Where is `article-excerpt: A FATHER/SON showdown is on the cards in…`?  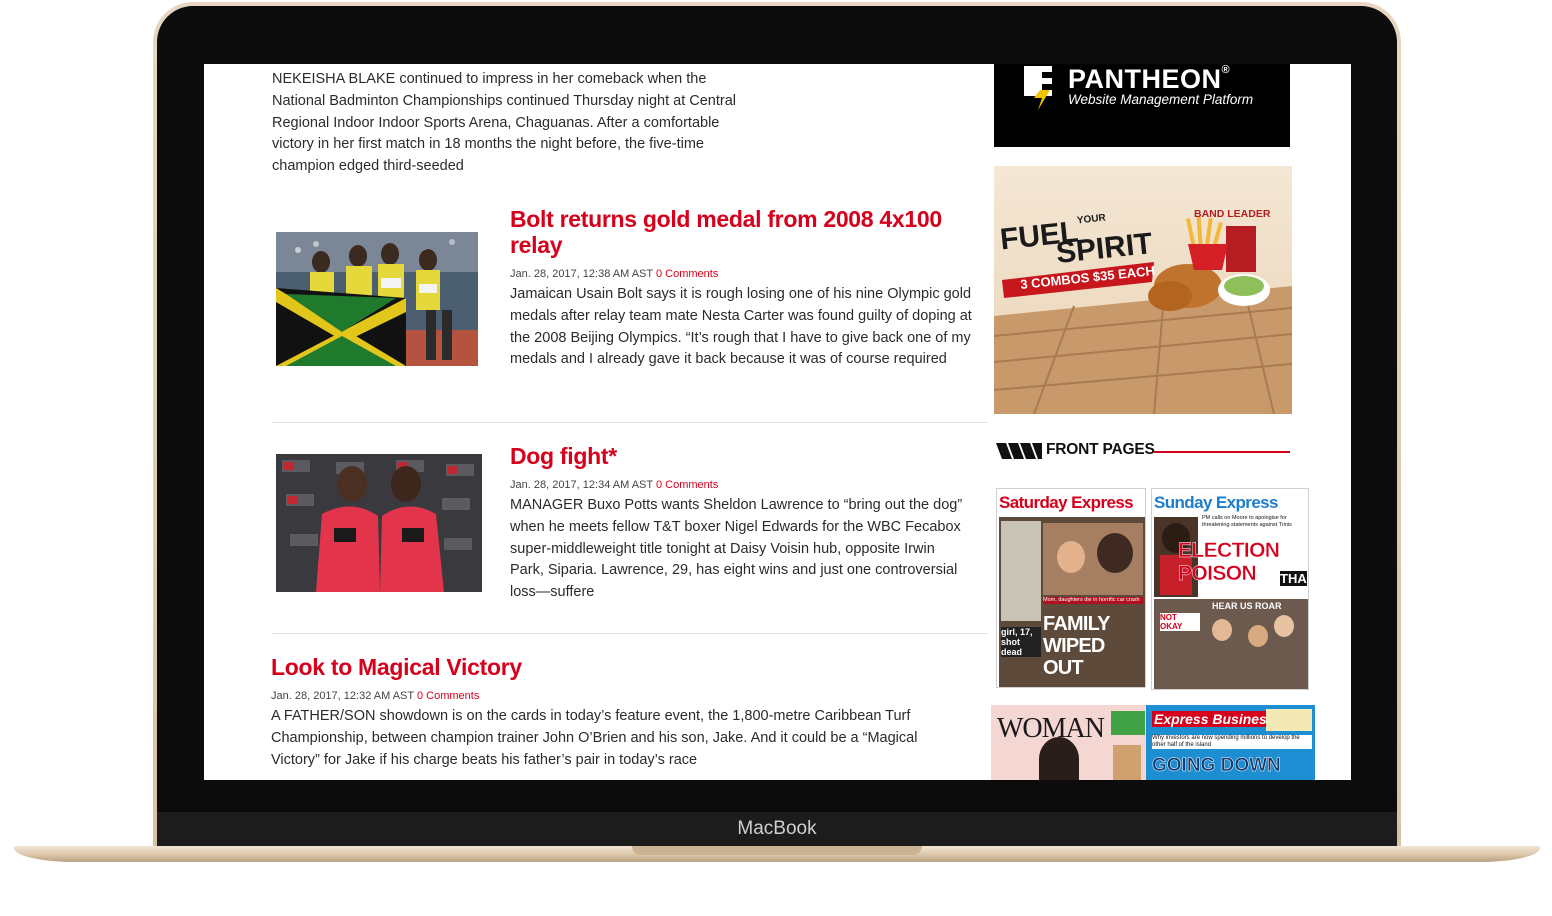 article-excerpt: A FATHER/SON showdown is on the cards in… is located at coordinates (594, 738).